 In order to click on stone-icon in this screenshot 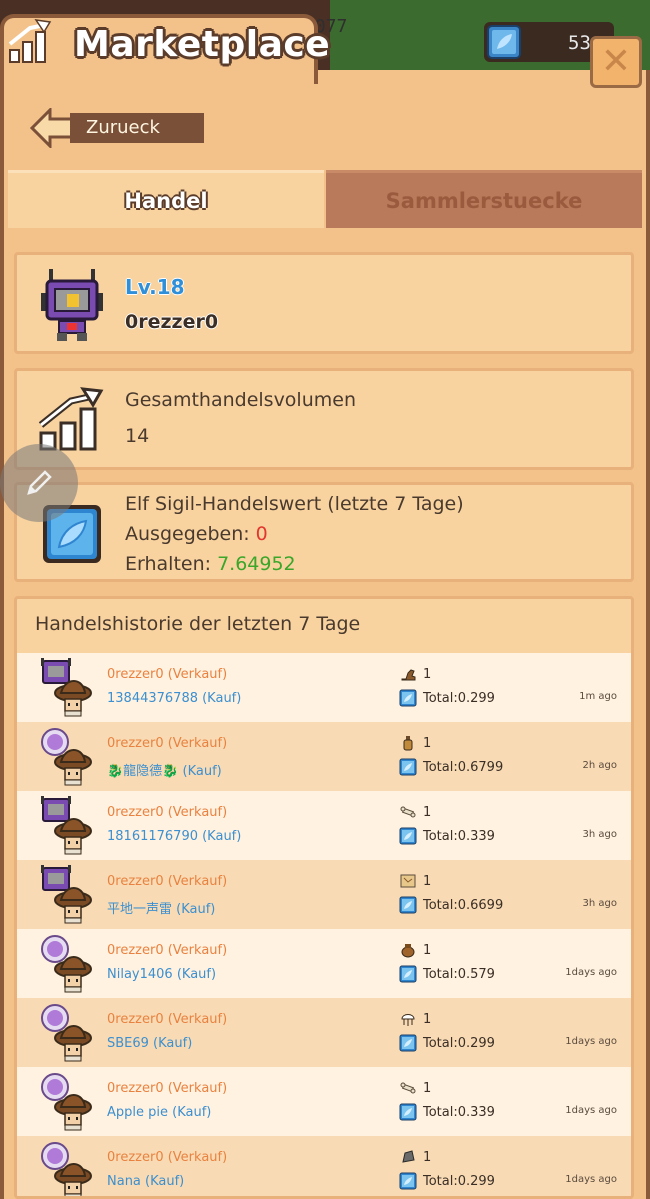, I will do `click(408, 1156)`.